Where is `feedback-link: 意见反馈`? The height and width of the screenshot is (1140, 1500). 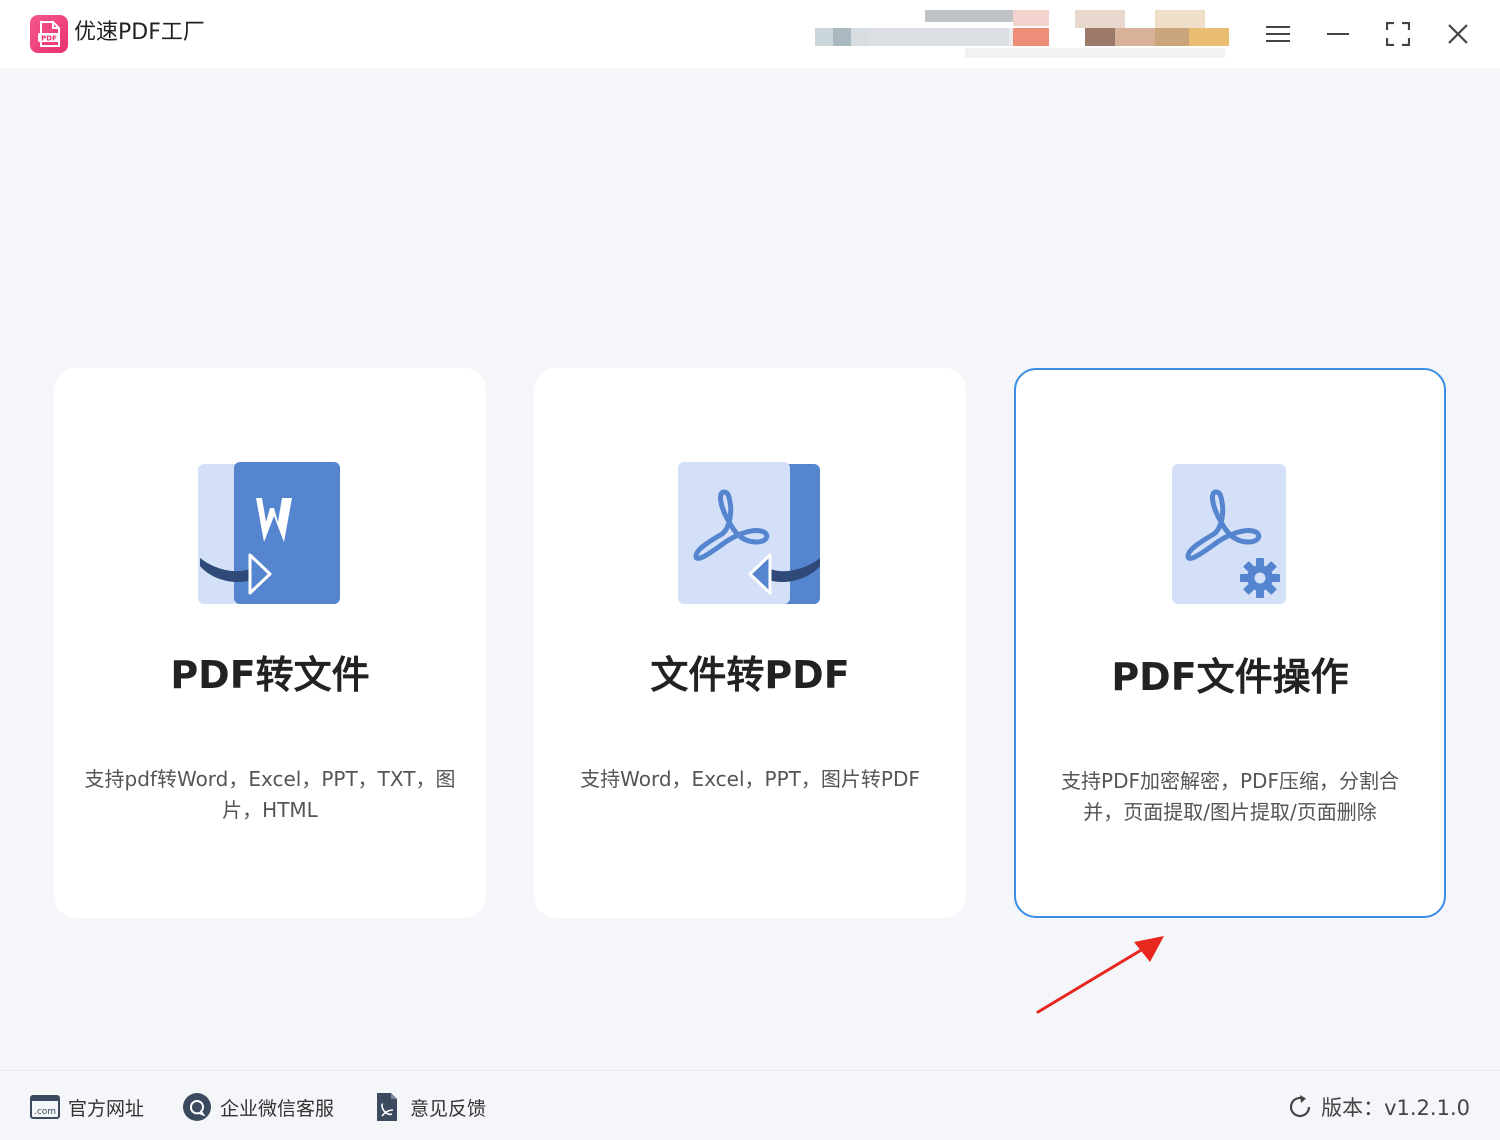
feedback-link: 意见反馈 is located at coordinates (429, 1107).